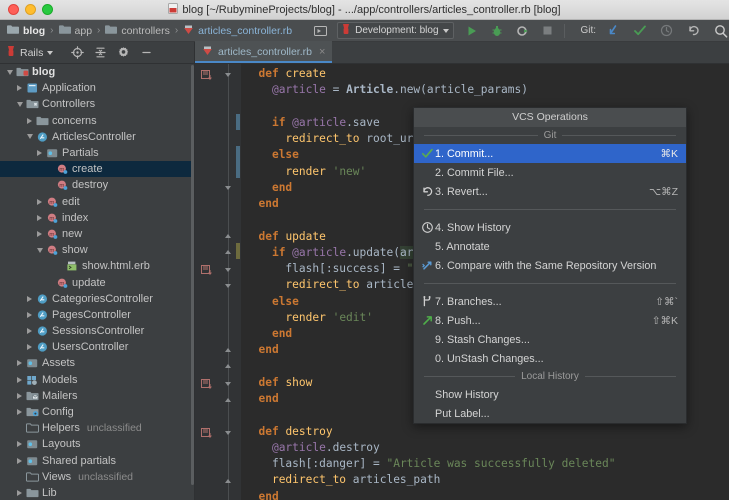 The height and width of the screenshot is (500, 729). What do you see at coordinates (97, 153) in the screenshot?
I see `tree-item-partials: Partials` at bounding box center [97, 153].